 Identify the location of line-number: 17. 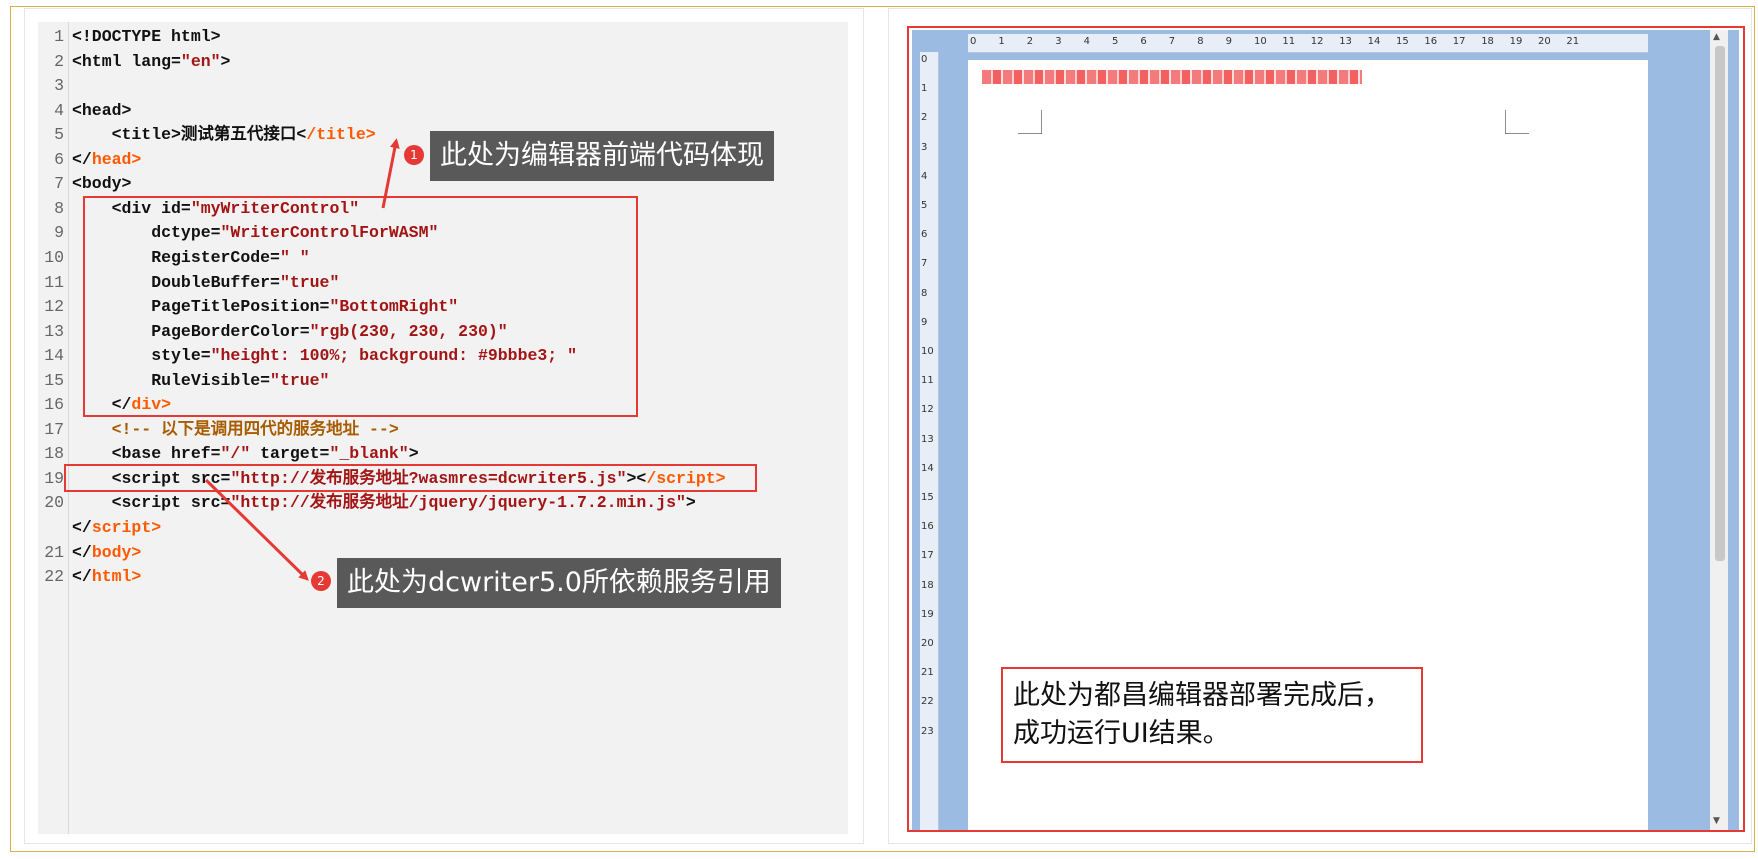
(54, 429).